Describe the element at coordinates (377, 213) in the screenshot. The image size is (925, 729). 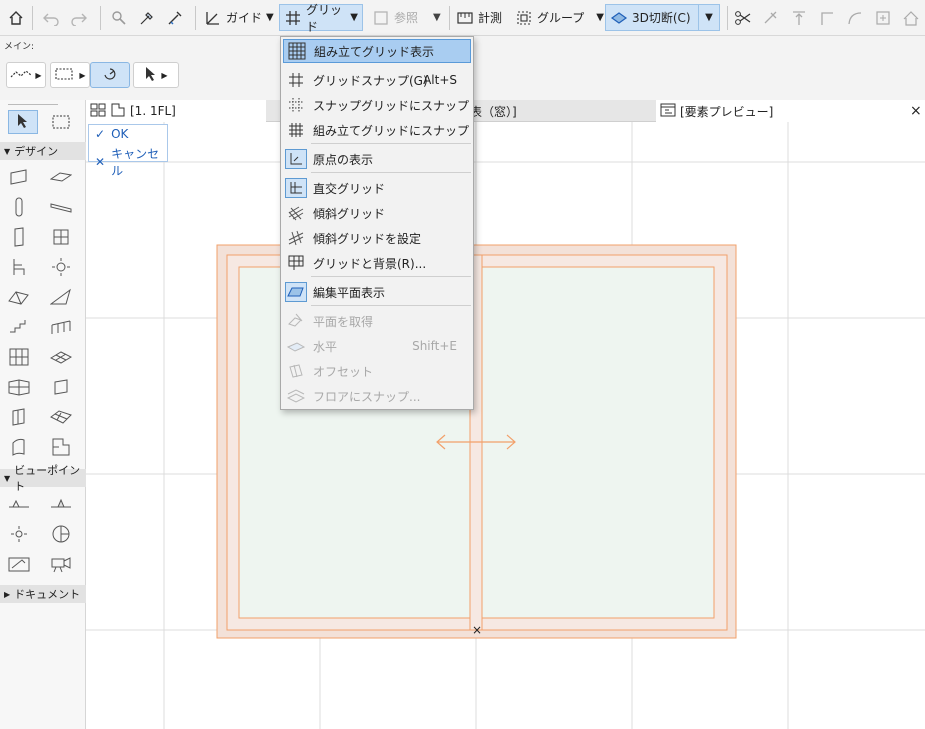
I see `menu-item-skewed-grid: 傾斜グリッド` at that location.